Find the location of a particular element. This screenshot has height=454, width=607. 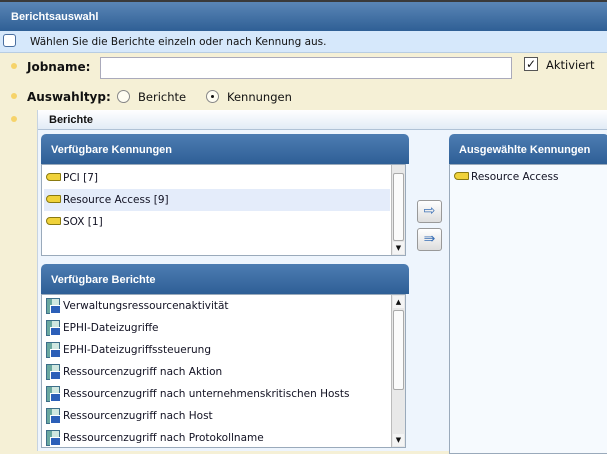

available-tags-list: PCI [7] Resource Access [9] SOX [1] ▼ is located at coordinates (223, 210).